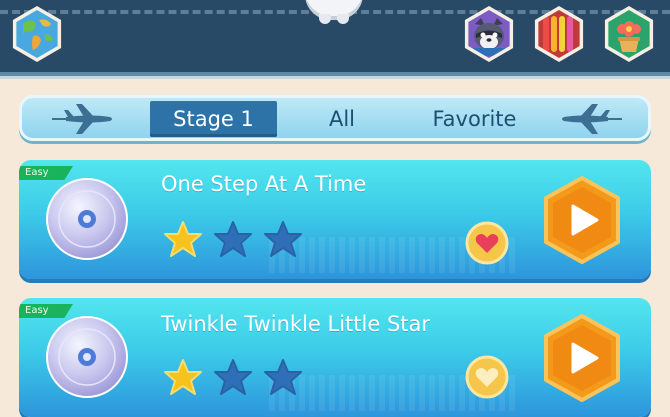 Image resolution: width=670 pixels, height=417 pixels. I want to click on tab-bar: Stage 1 All Favorite, so click(335, 118).